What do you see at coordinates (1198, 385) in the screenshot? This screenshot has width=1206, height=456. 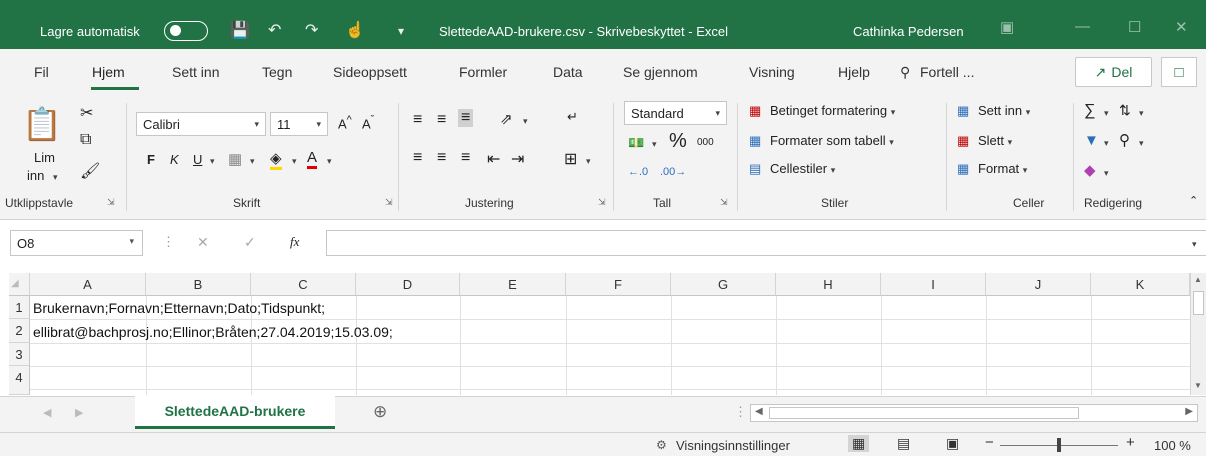 I see `scroll-down-icon: ▼` at bounding box center [1198, 385].